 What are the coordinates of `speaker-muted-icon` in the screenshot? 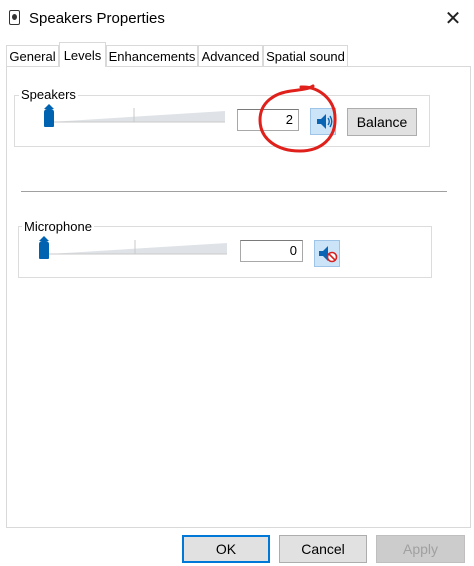 It's located at (328, 254).